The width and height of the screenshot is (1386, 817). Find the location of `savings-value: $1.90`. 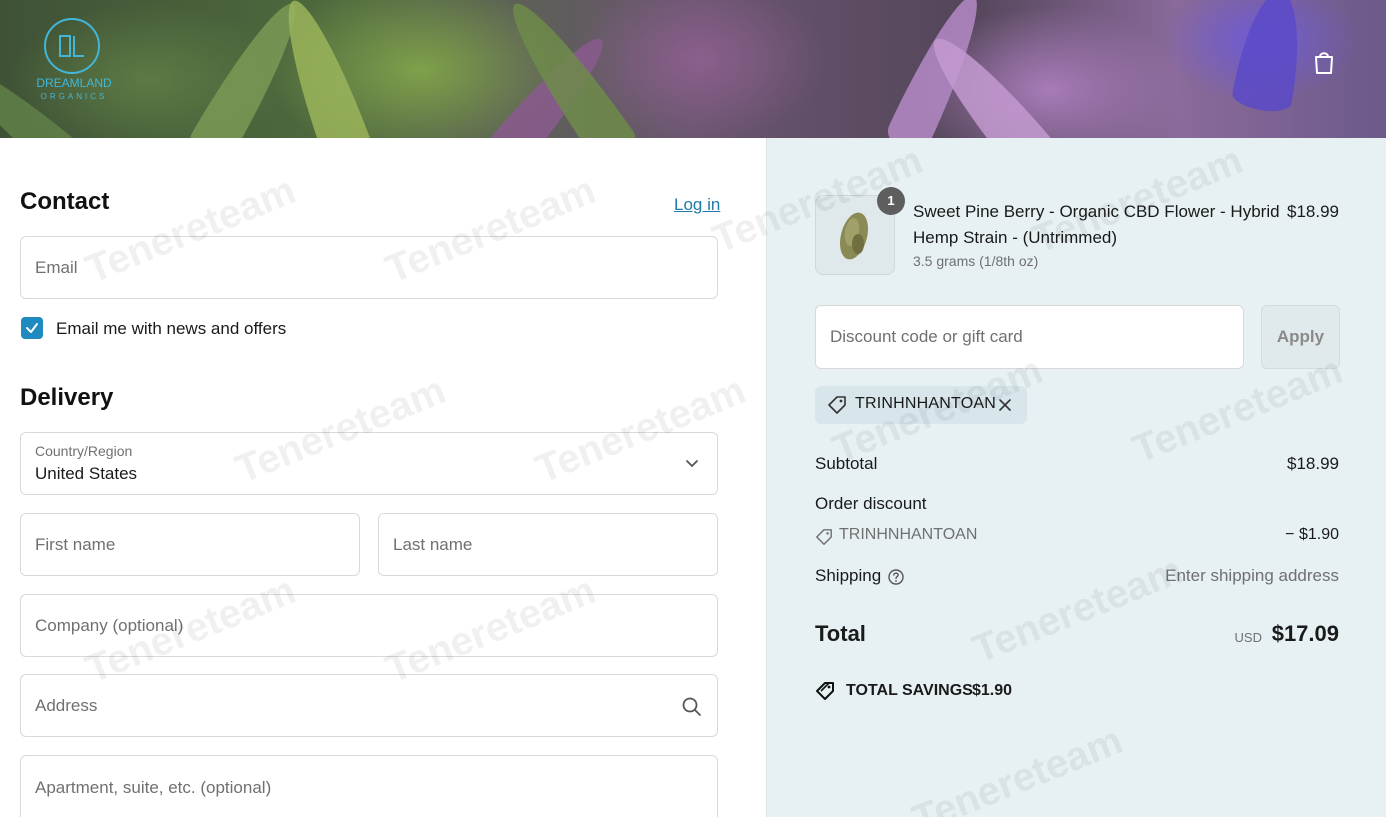

savings-value: $1.90 is located at coordinates (992, 690).